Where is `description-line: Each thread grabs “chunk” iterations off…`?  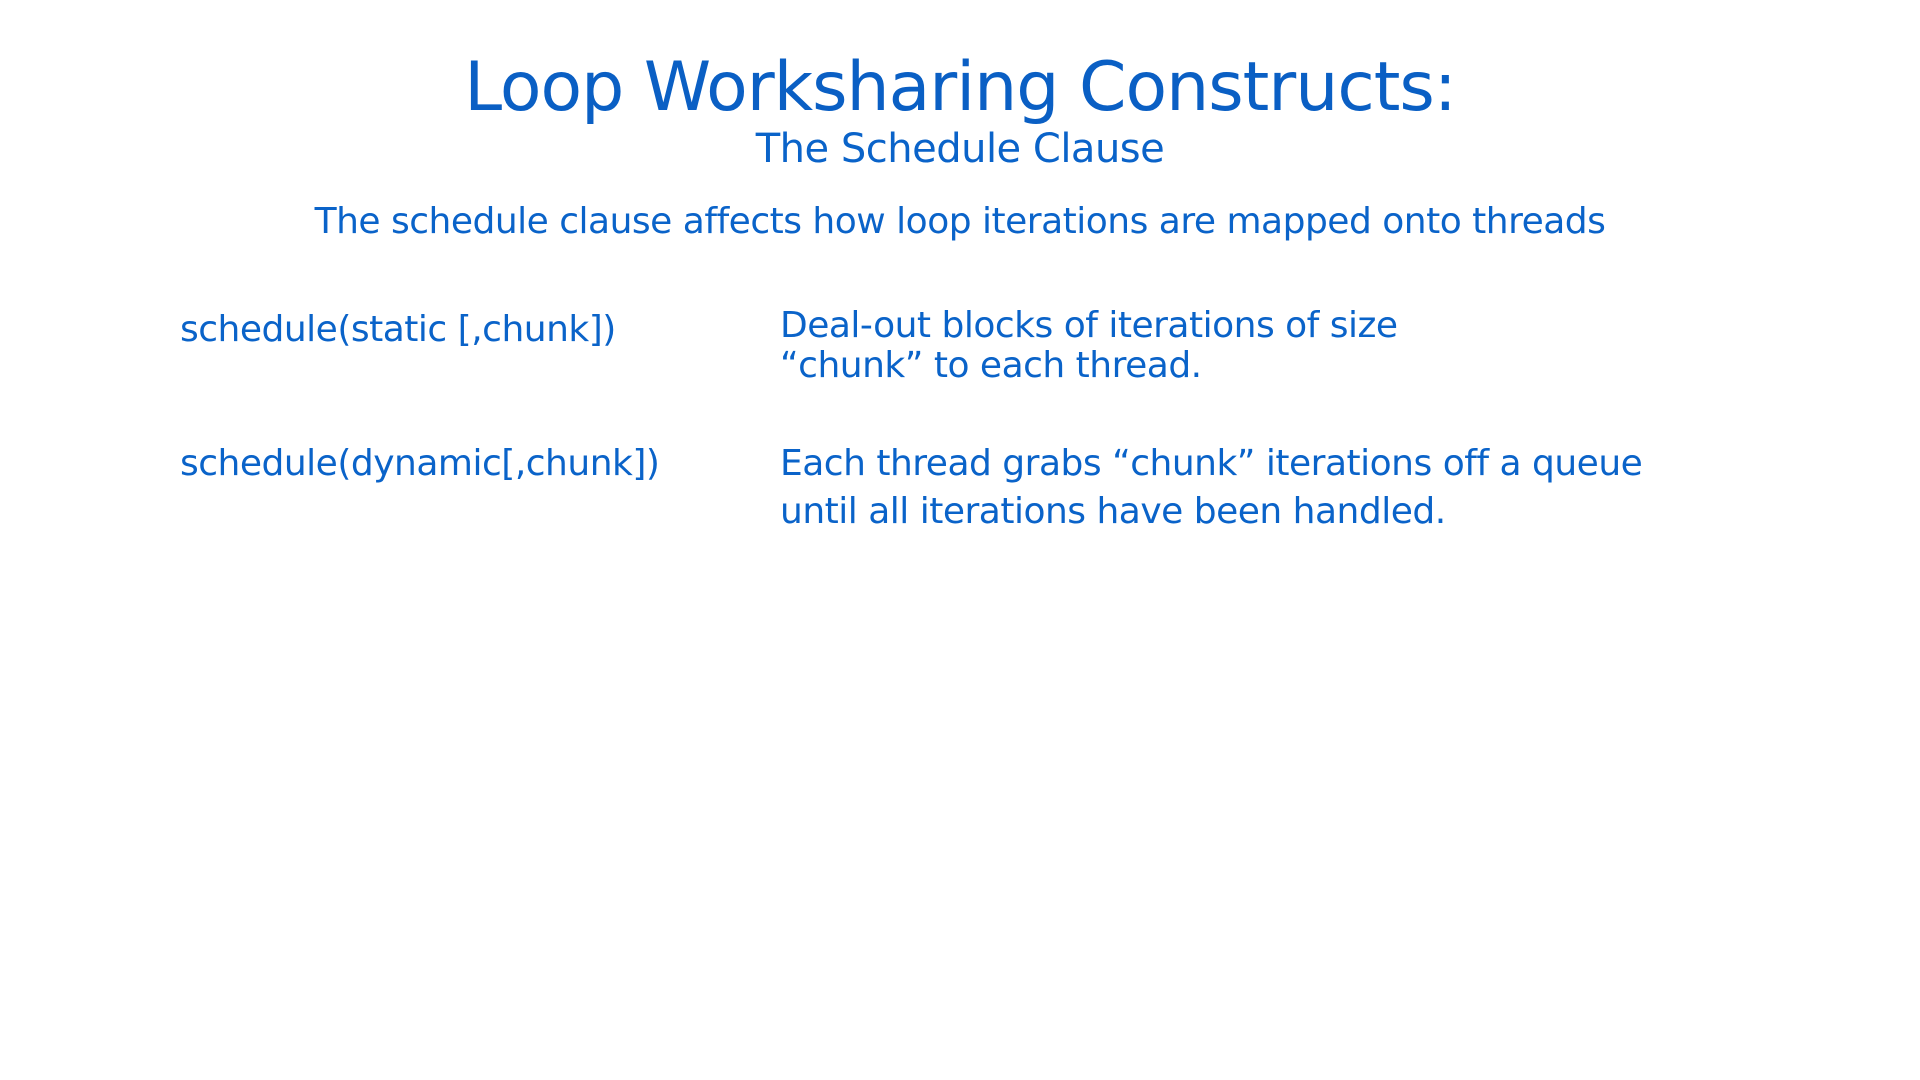
description-line: Each thread grabs “chunk” iterations off… is located at coordinates (1211, 463).